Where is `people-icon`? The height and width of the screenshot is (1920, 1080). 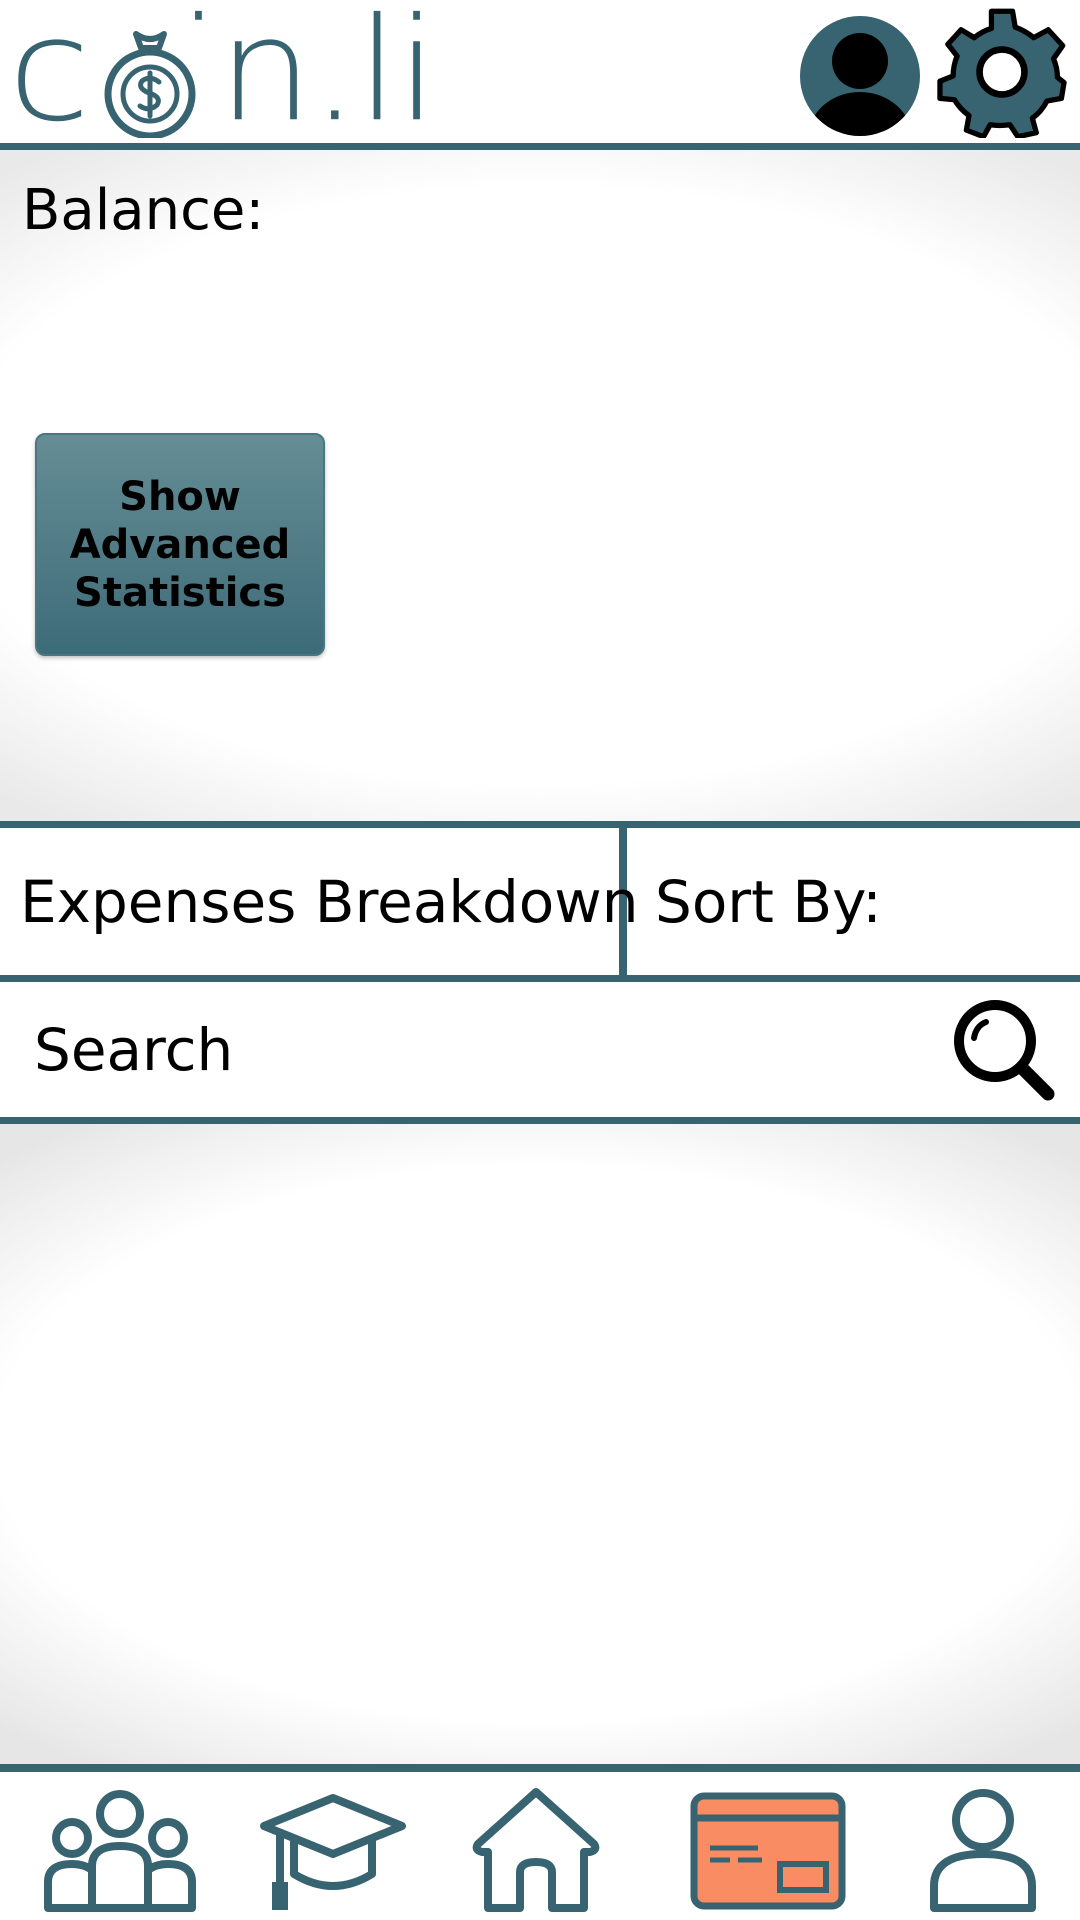
people-icon is located at coordinates (120, 1851).